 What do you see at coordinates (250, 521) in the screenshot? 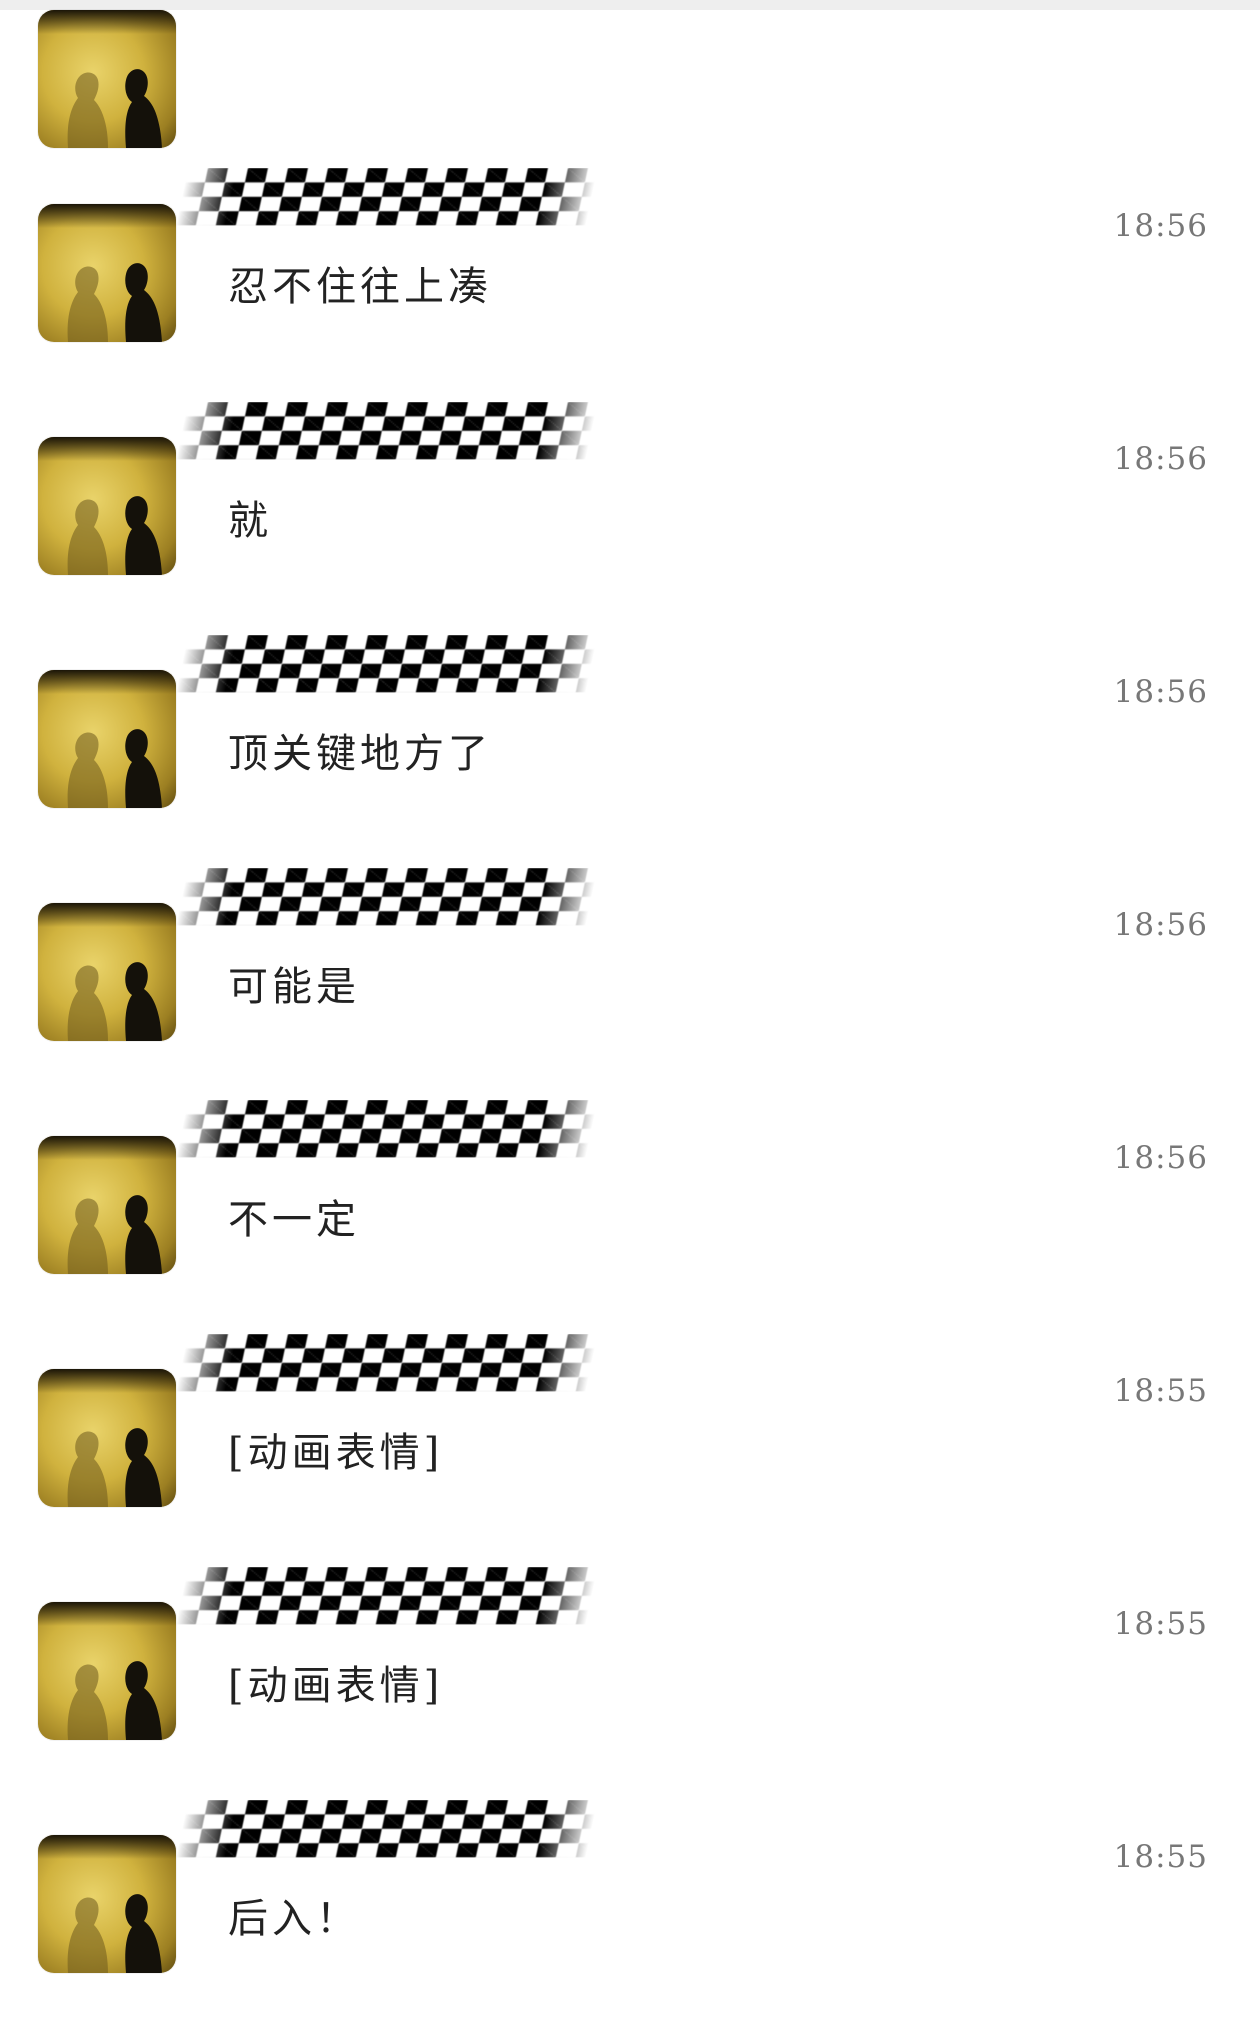
I see `message-preview: 就` at bounding box center [250, 521].